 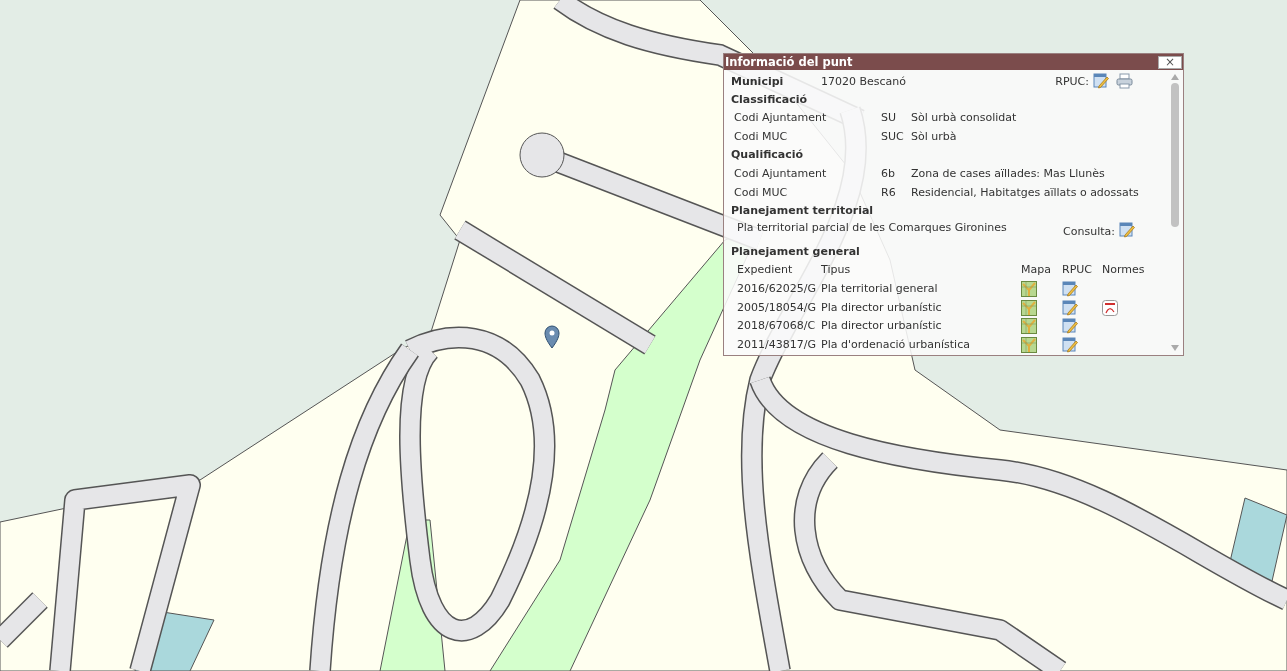 I want to click on field-label: Municipi, so click(x=758, y=81).